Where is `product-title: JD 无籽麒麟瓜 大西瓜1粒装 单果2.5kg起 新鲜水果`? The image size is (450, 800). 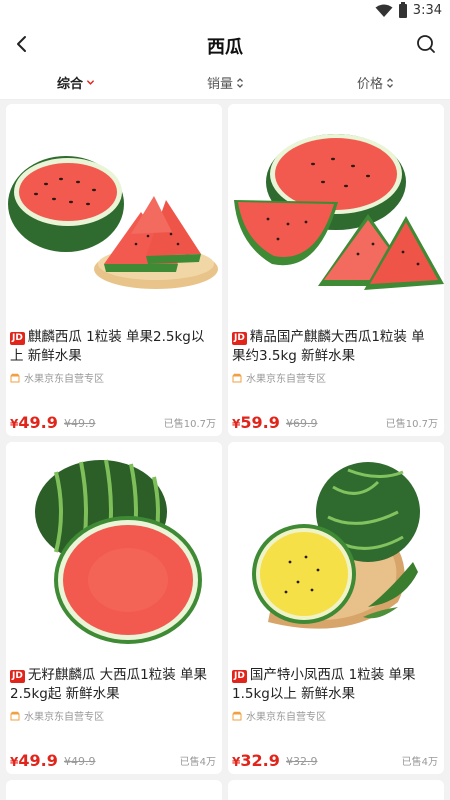
product-title: JD 无籽麒麟瓜 大西瓜1粒装 单果2.5kg起 新鲜水果 is located at coordinates (113, 685).